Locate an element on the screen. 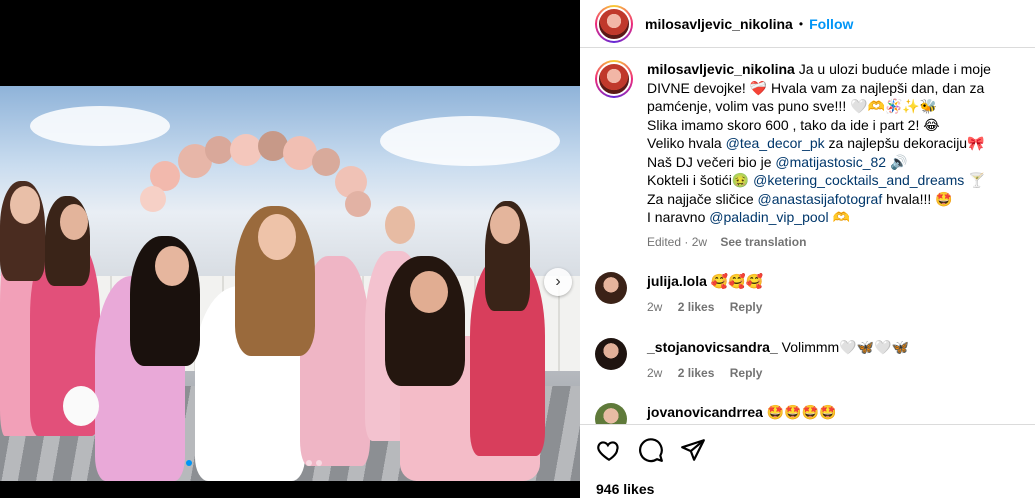  mention-link: @anastasijafotograf is located at coordinates (820, 199).